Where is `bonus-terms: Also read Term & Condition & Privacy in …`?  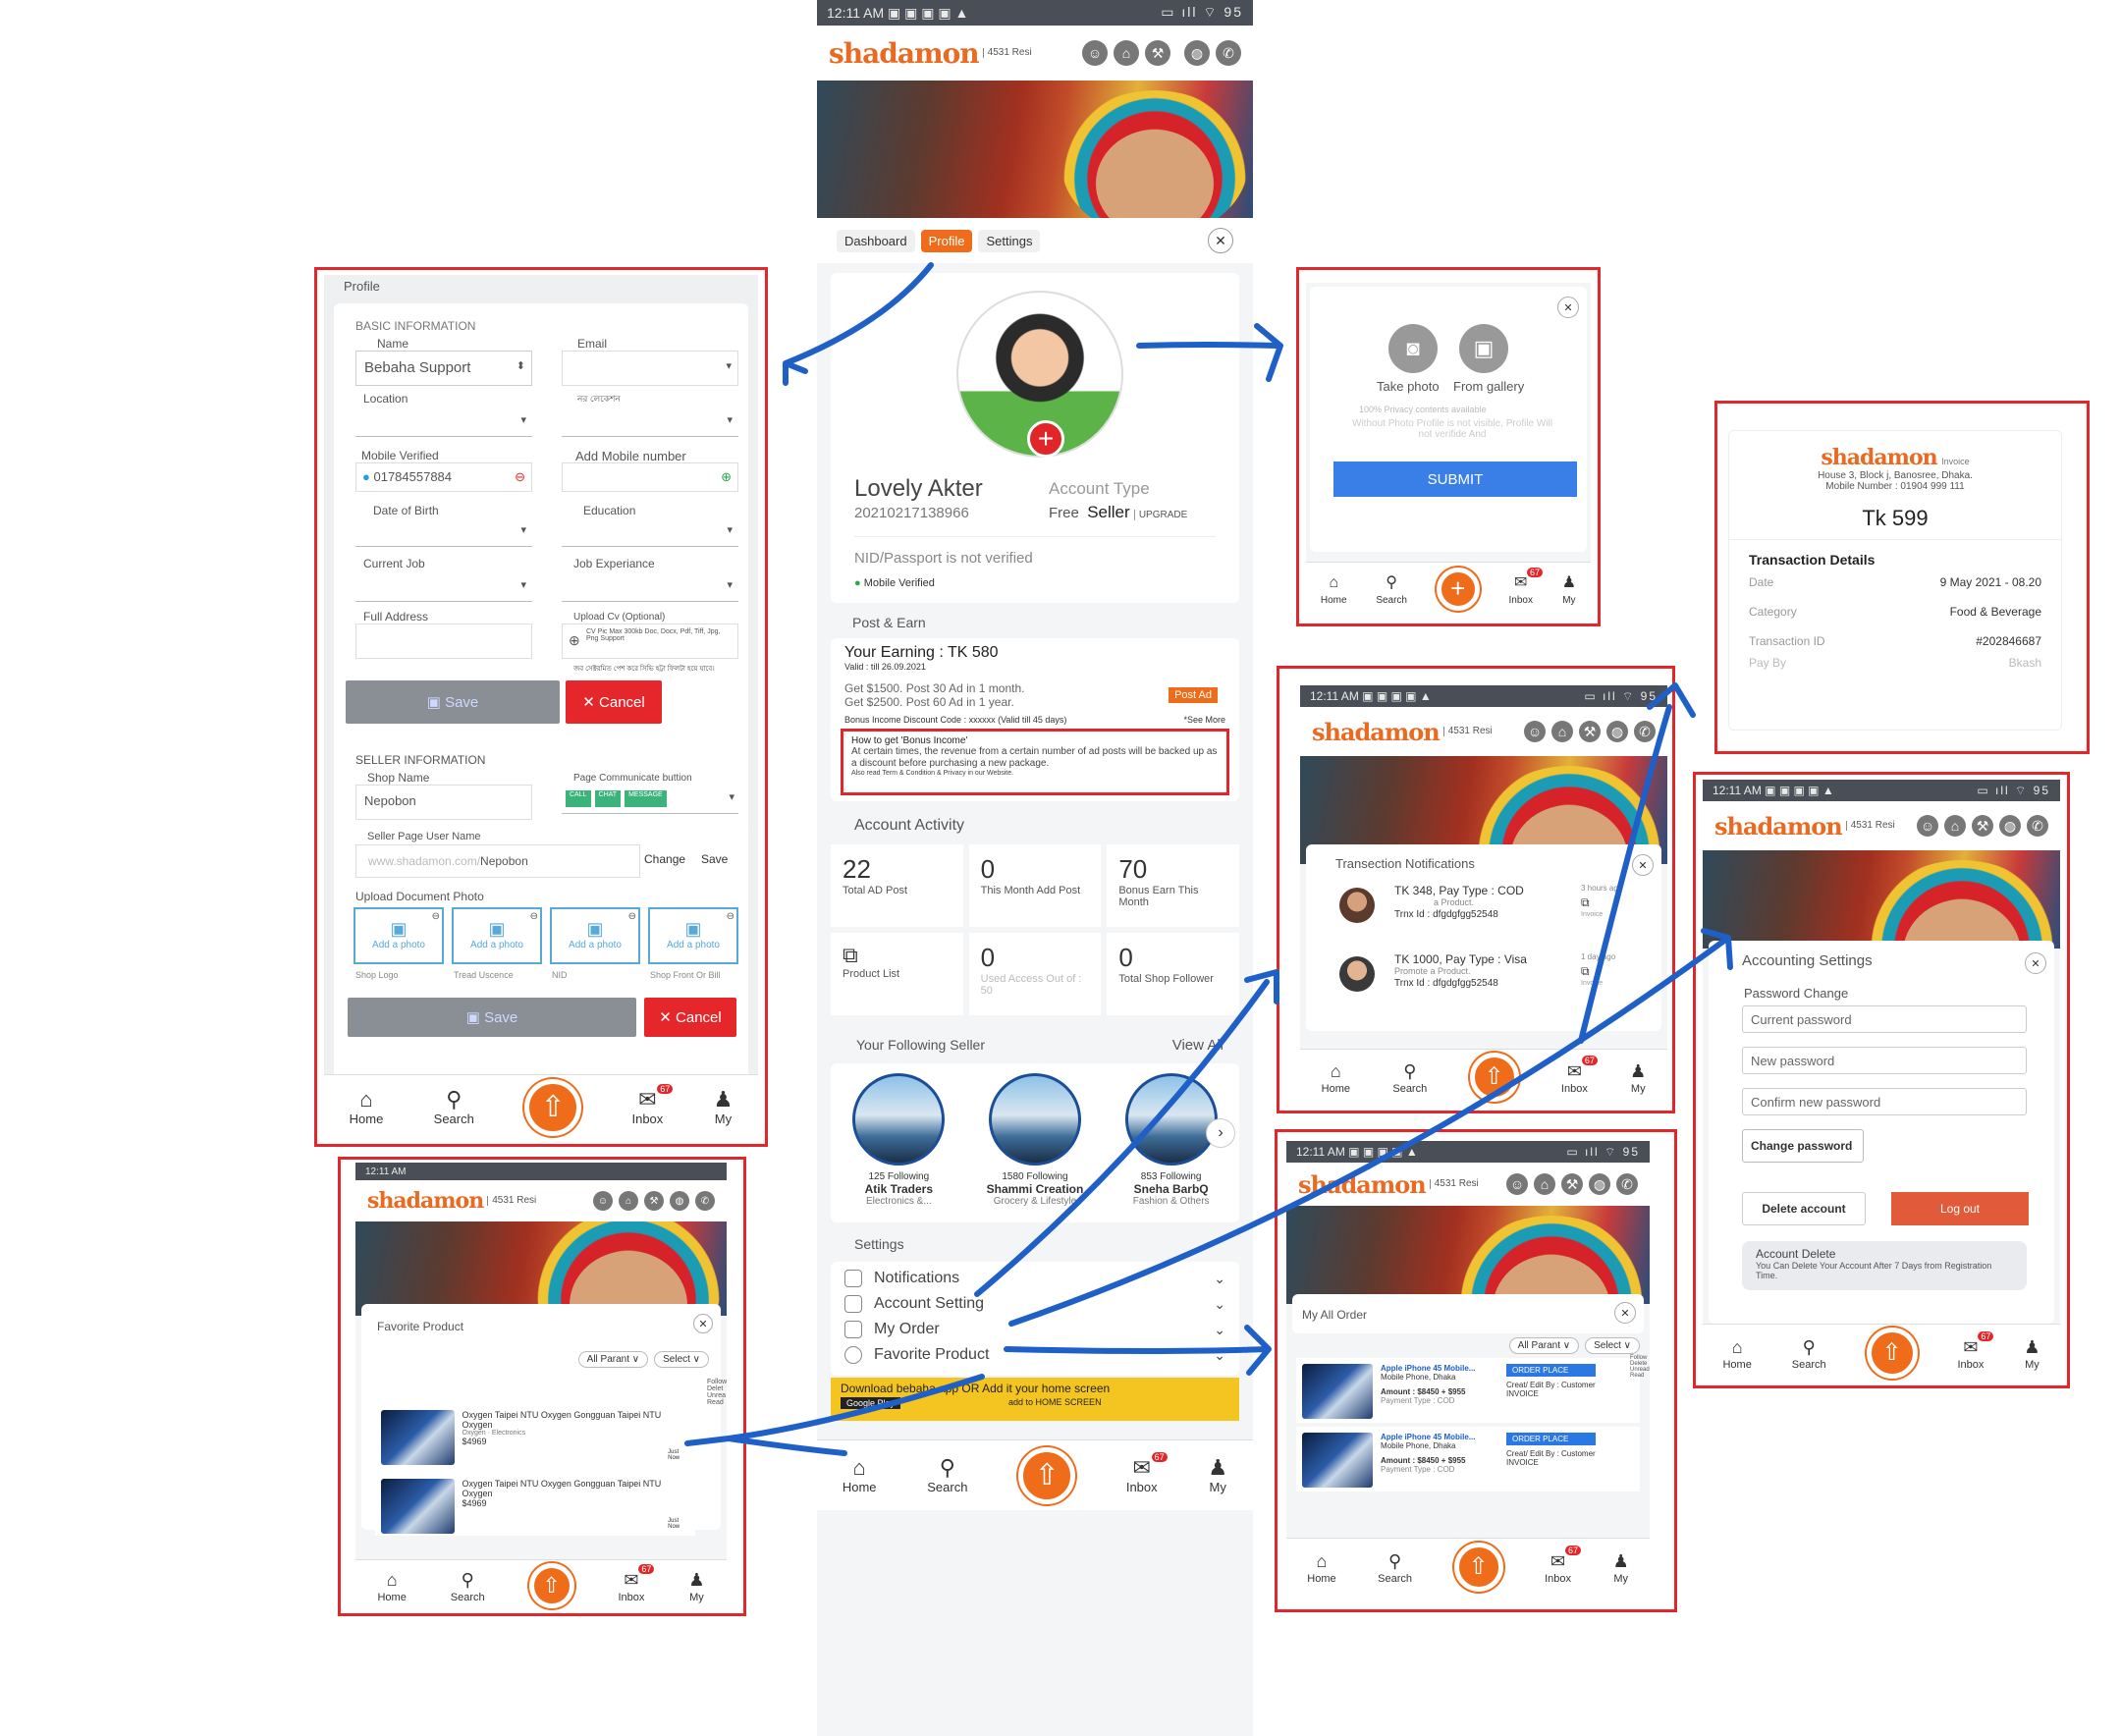 bonus-terms: Also read Term & Condition & Privacy in … is located at coordinates (1035, 773).